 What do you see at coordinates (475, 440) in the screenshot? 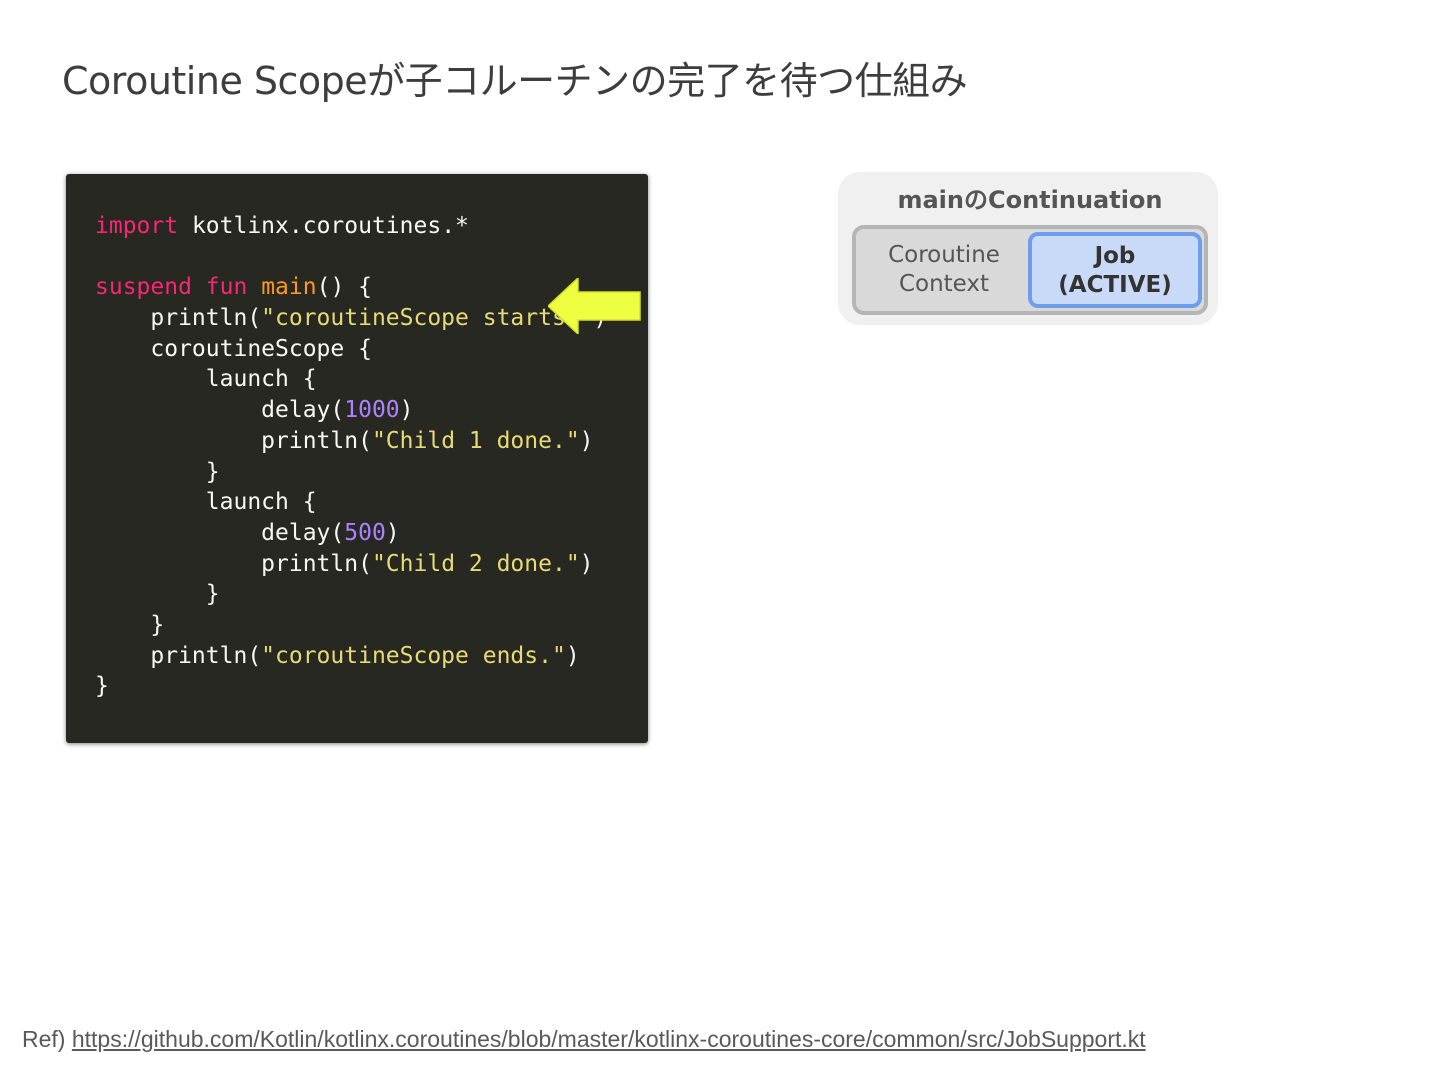
I see `code-token: "Child 1 done."` at bounding box center [475, 440].